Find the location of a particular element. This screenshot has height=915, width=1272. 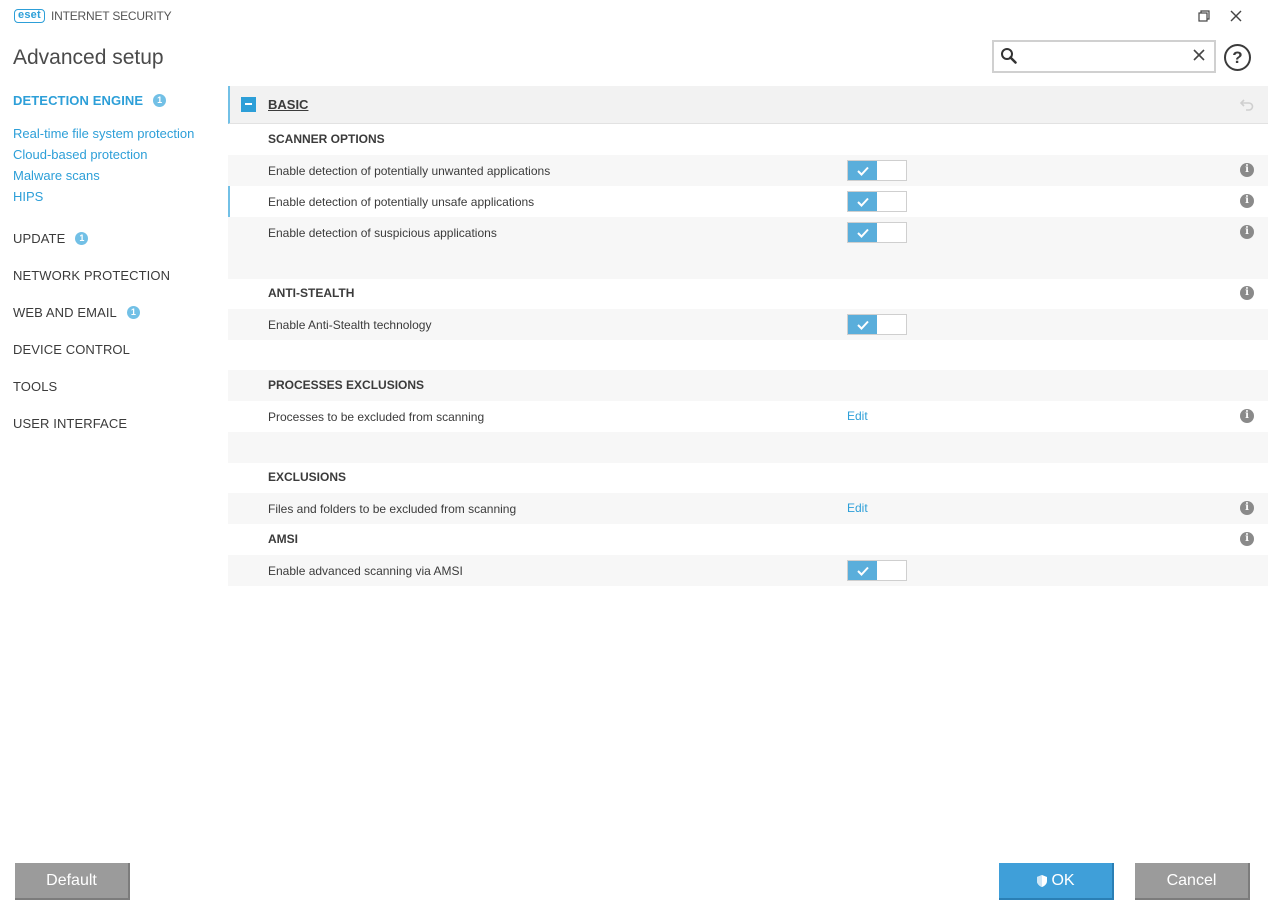

sidebar-item-detection-engine: DETECTION ENGINE 1 is located at coordinates (90, 100).